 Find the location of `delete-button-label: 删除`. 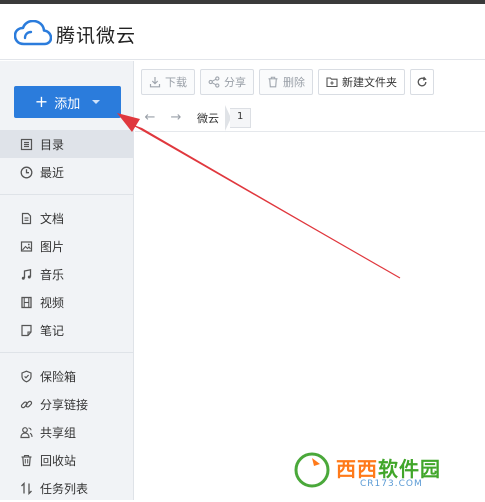

delete-button-label: 删除 is located at coordinates (294, 82).